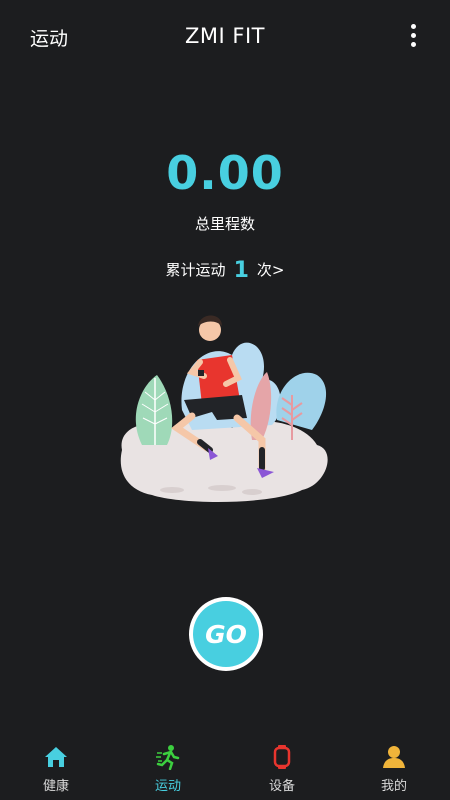 Image resolution: width=450 pixels, height=800 pixels. I want to click on workout-count-link: 累计运动 1 次>, so click(225, 270).